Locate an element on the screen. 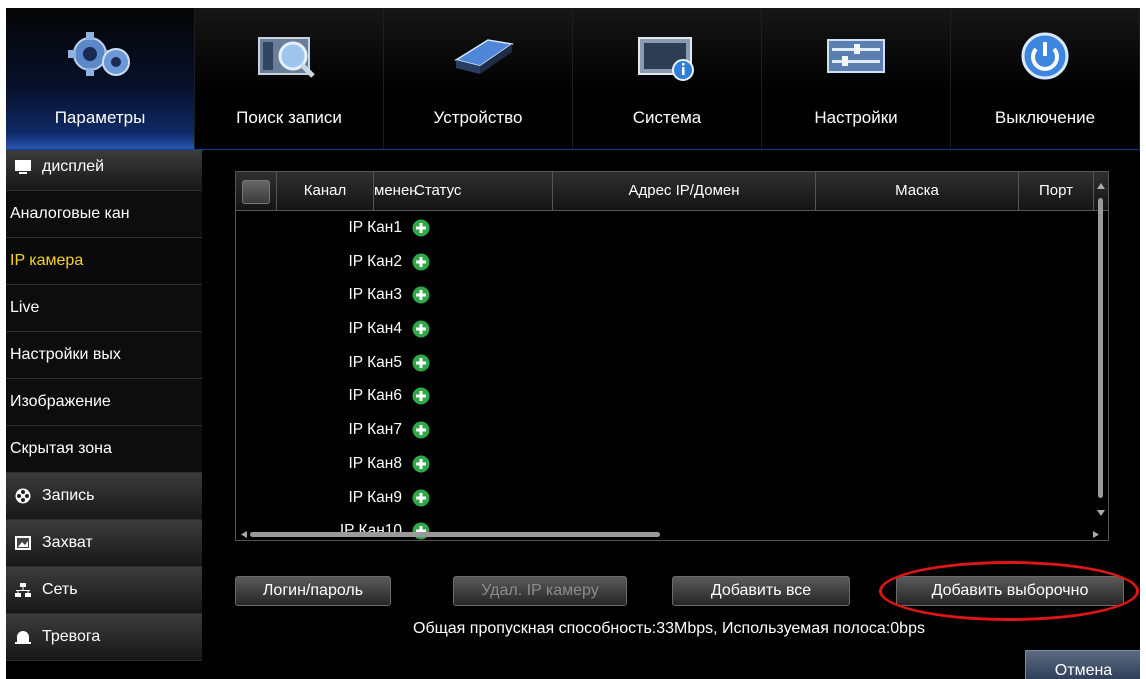 Image resolution: width=1146 pixels, height=679 pixels. column-header-status: Статус is located at coordinates (483, 191).